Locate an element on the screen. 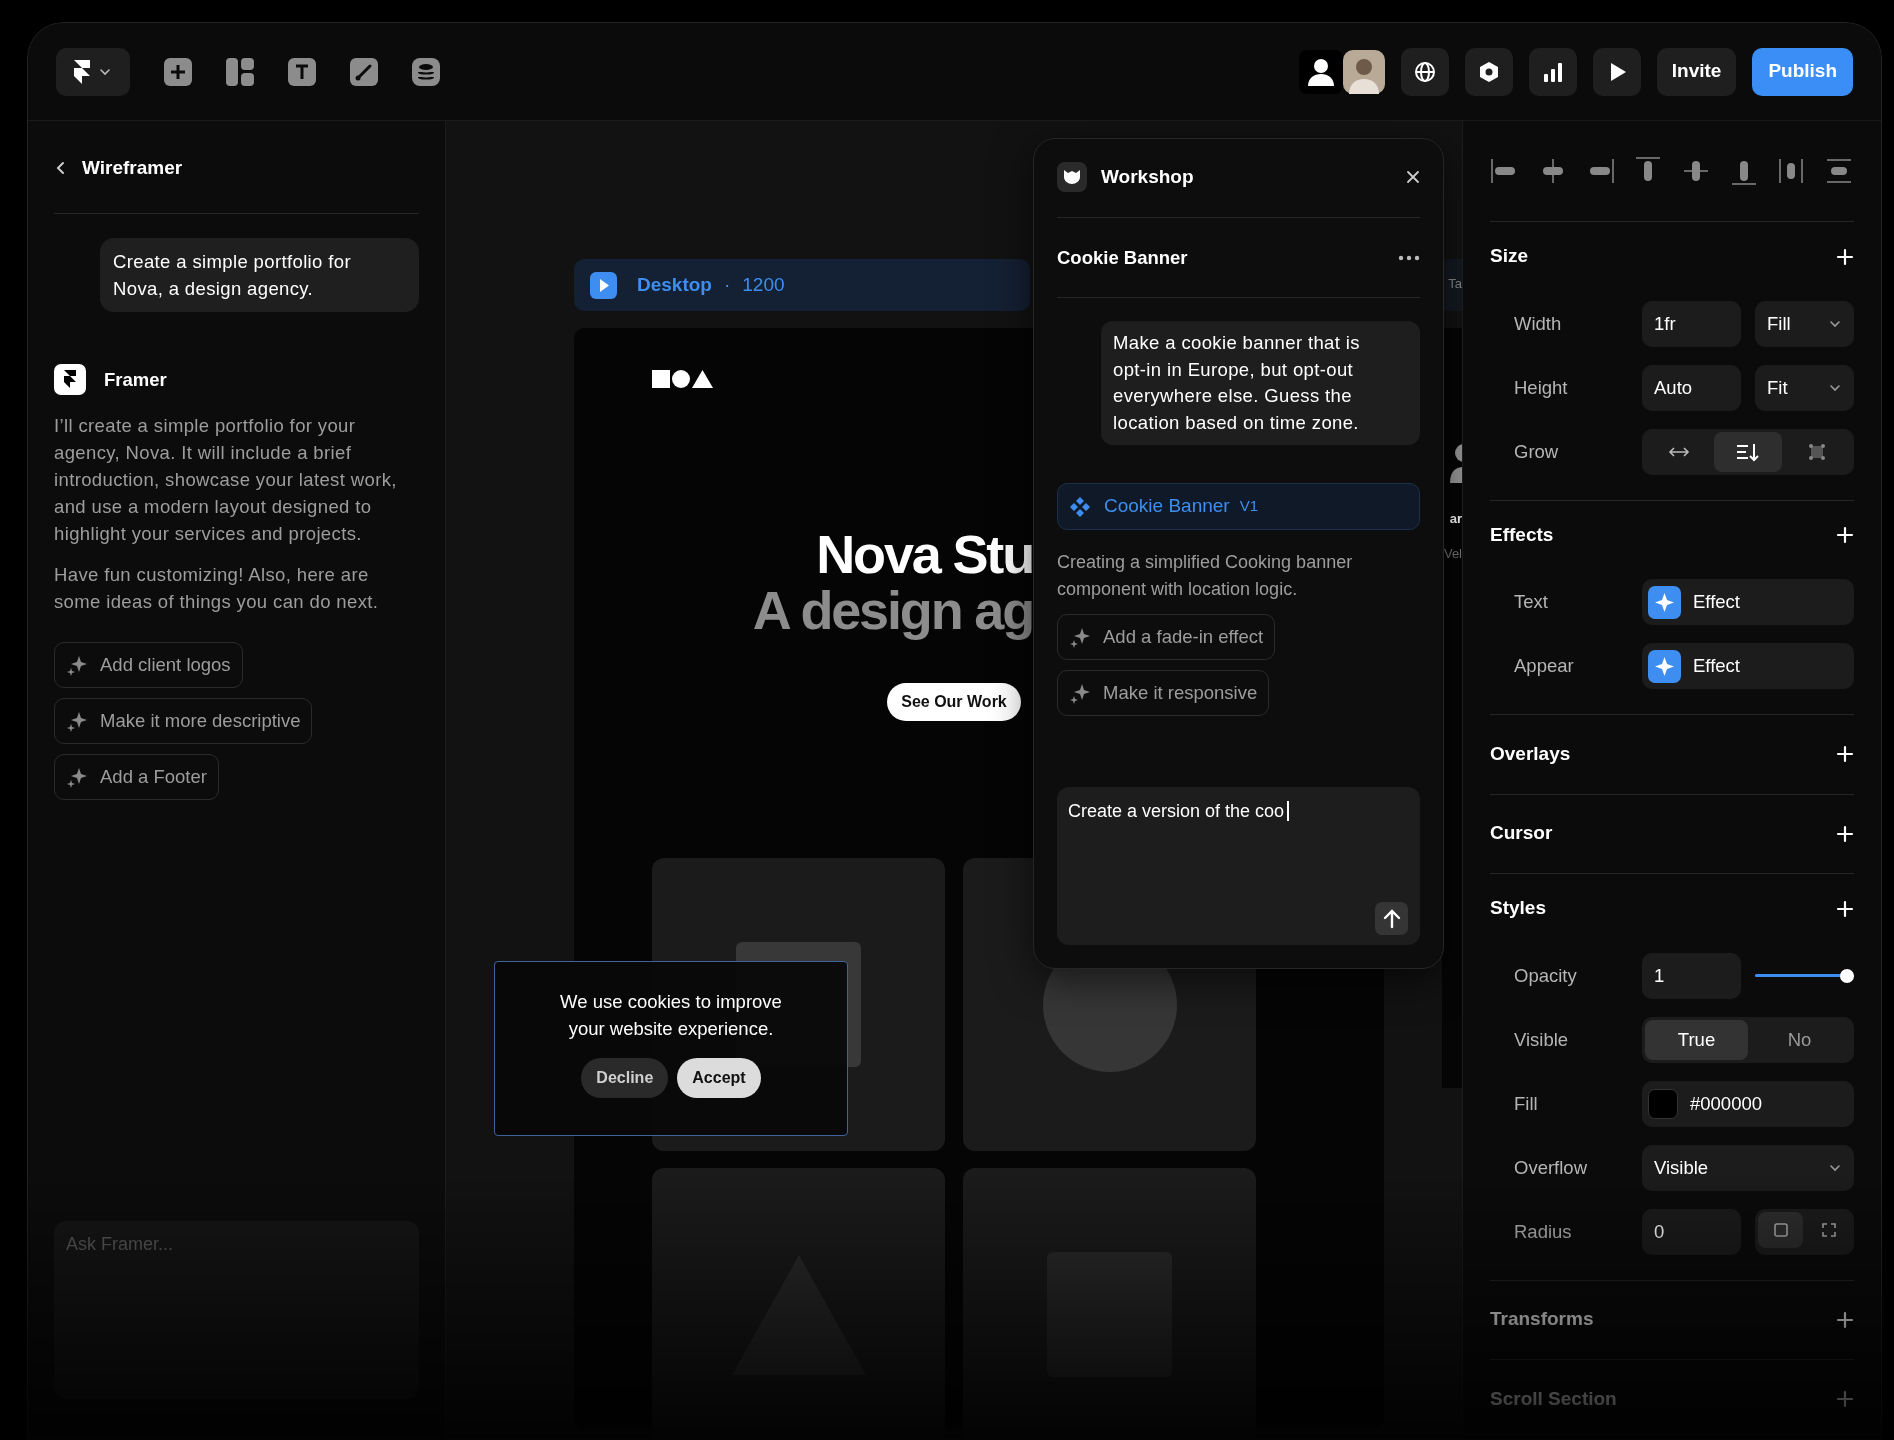  suggestion-button: Add client logos is located at coordinates (148, 665).